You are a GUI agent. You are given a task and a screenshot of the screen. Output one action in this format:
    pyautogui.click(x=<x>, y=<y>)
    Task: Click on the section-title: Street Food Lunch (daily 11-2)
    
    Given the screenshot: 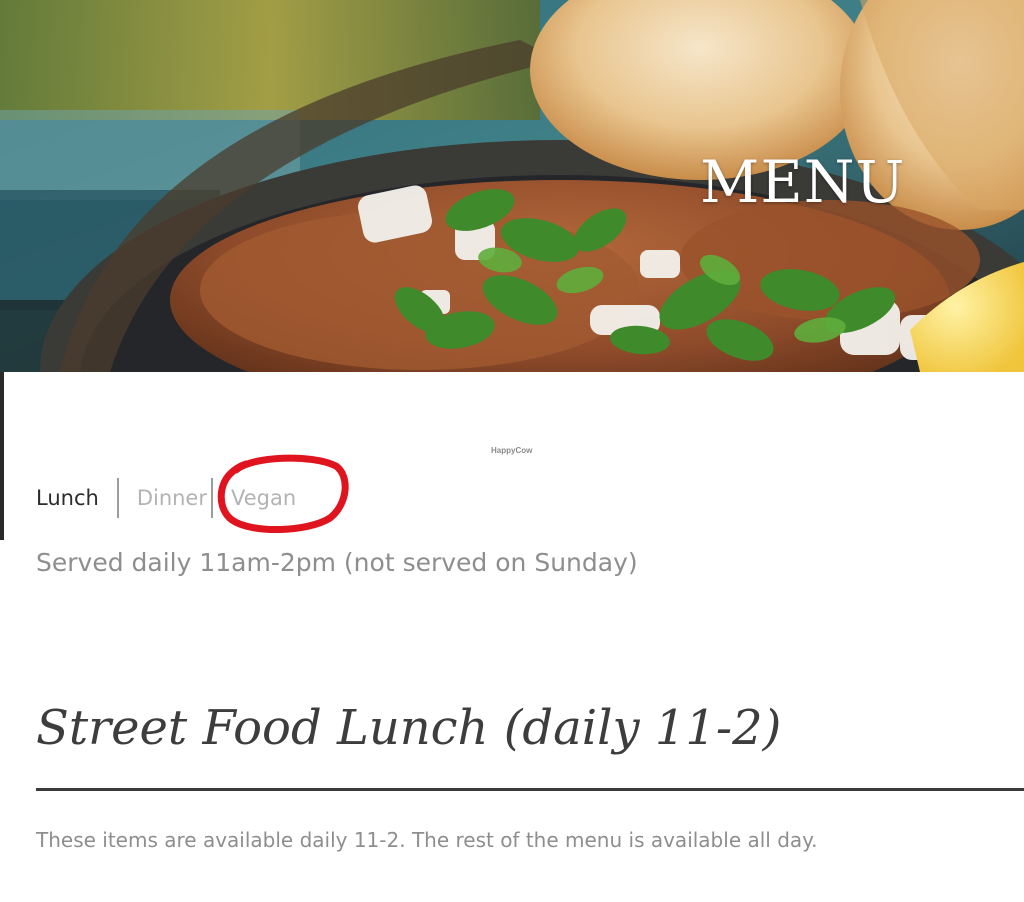 What is the action you would take?
    pyautogui.click(x=409, y=728)
    